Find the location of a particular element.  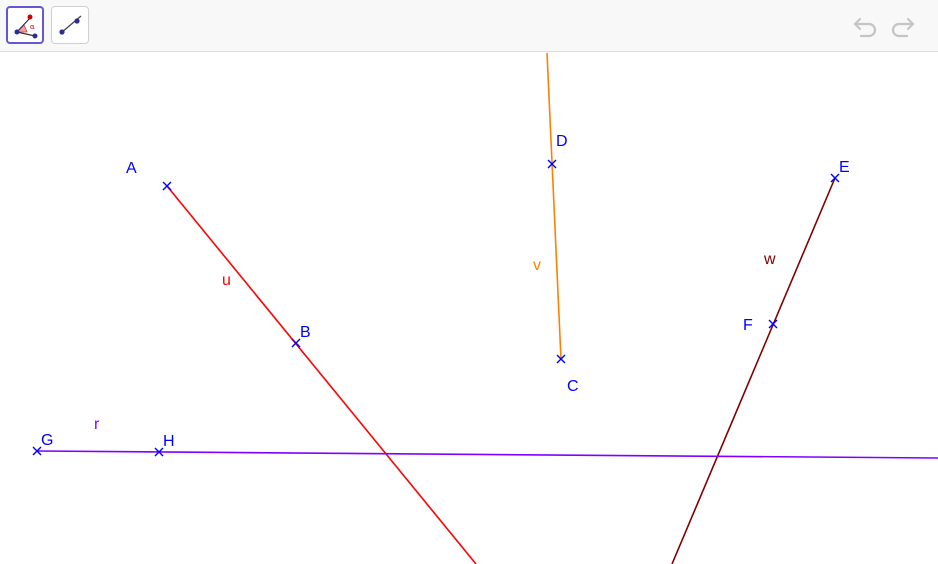

label-v: v is located at coordinates (537, 265).